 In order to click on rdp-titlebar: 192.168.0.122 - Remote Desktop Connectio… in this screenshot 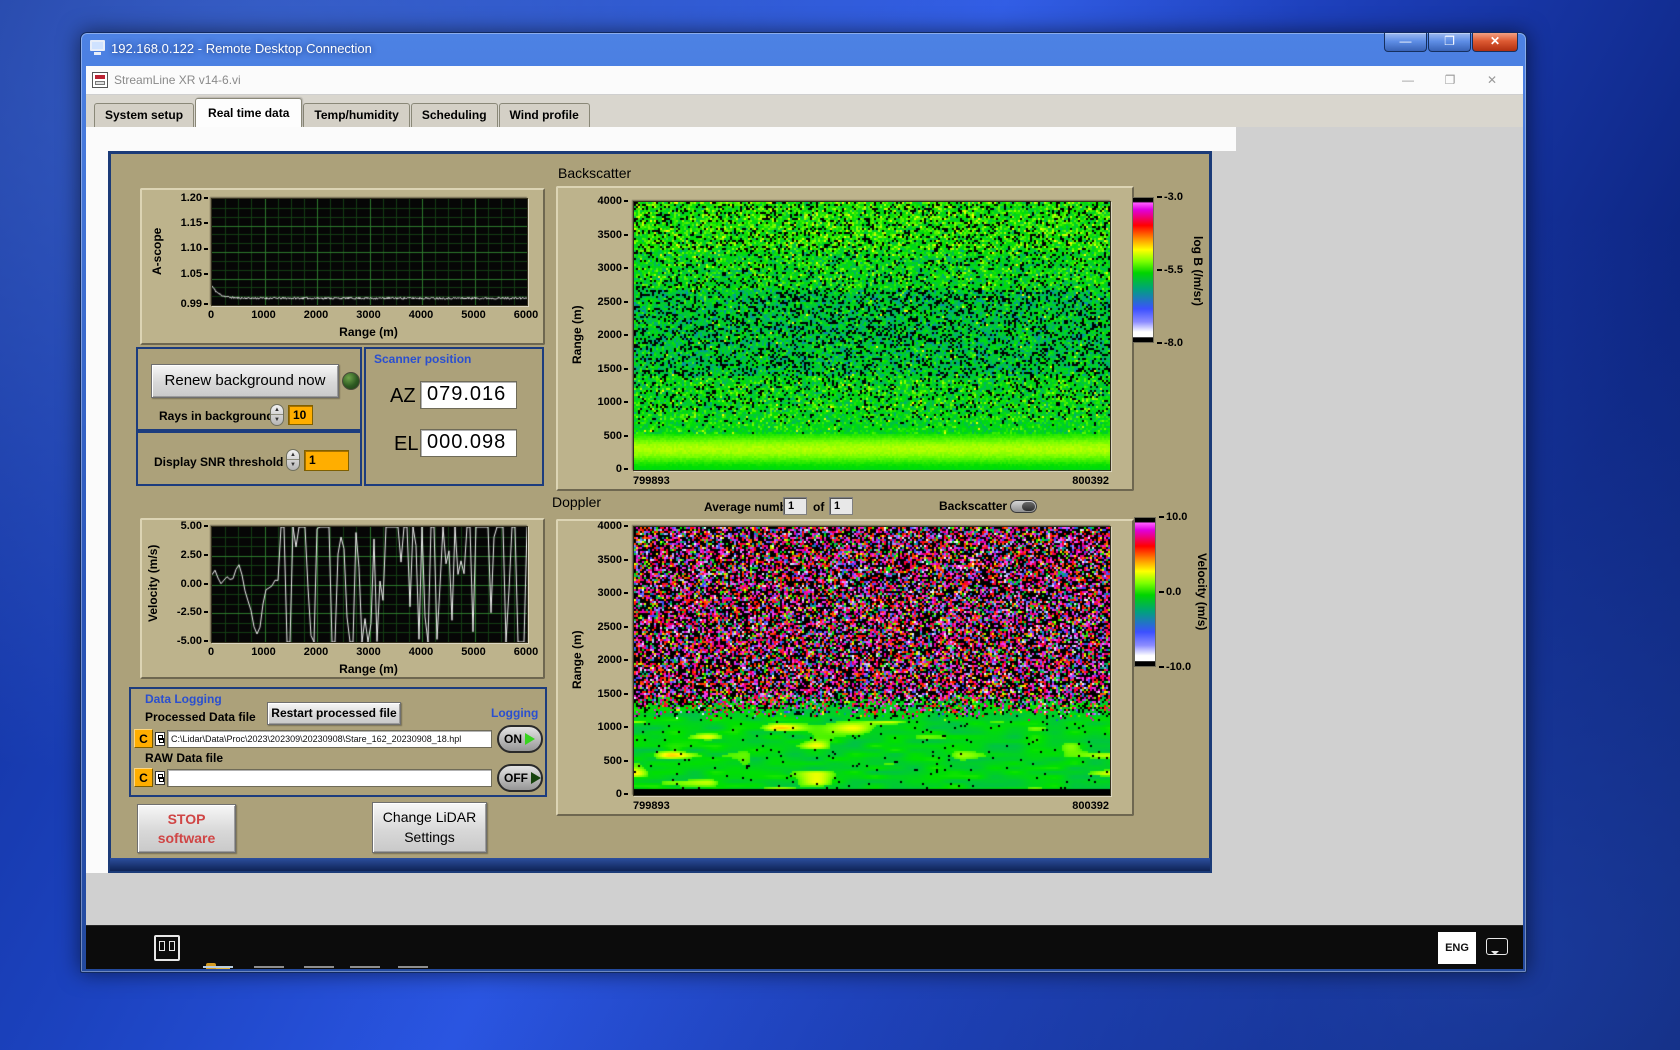, I will do `click(803, 49)`.